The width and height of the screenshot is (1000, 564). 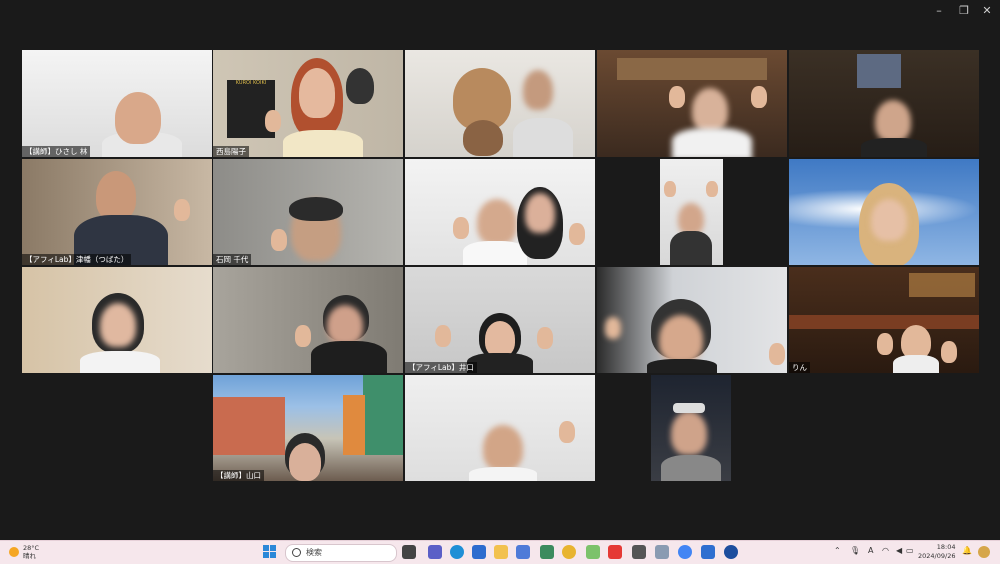 I want to click on store-icon, so click(x=479, y=552).